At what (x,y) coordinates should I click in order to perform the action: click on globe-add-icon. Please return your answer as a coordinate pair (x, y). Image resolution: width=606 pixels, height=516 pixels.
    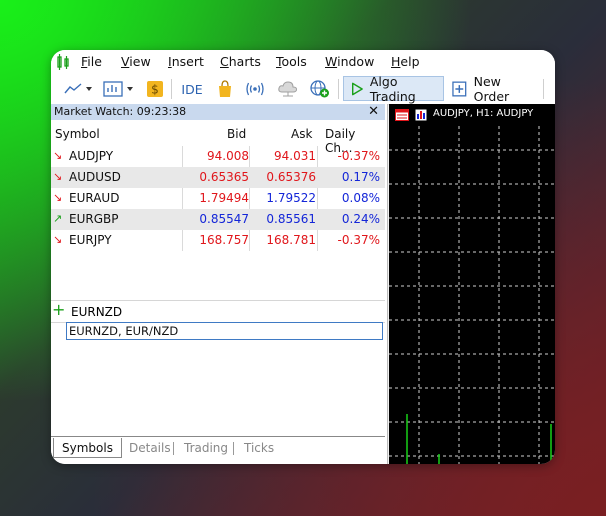
    Looking at the image, I should click on (319, 89).